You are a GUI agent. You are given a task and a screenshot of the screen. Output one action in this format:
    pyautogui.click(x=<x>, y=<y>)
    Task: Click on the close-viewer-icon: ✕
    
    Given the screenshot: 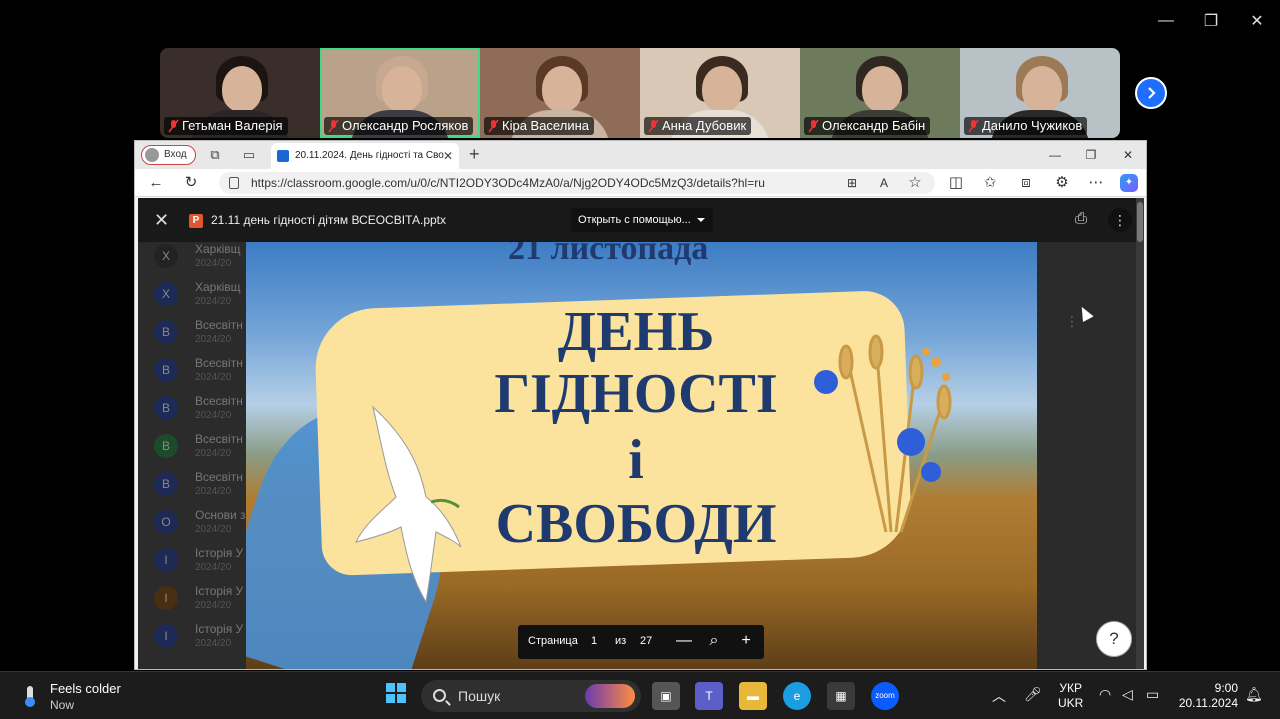 What is the action you would take?
    pyautogui.click(x=161, y=220)
    